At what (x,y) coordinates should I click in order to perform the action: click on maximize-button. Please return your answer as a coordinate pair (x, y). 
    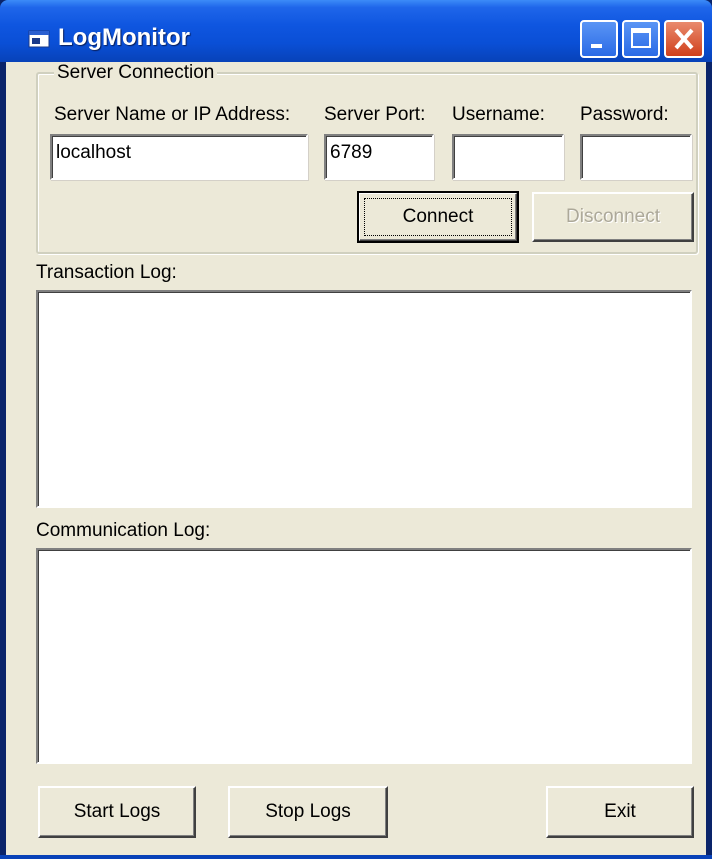
    Looking at the image, I should click on (641, 39).